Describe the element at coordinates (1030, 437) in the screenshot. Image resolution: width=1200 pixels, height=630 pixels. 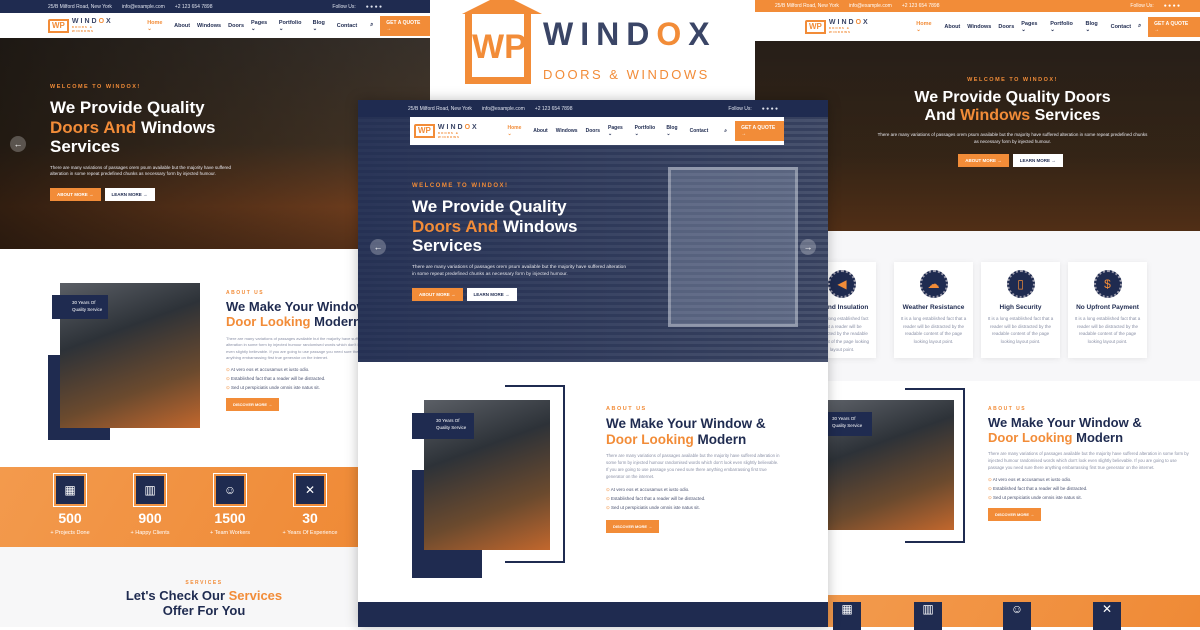
I see `about-title-b-or: Door Looking` at that location.